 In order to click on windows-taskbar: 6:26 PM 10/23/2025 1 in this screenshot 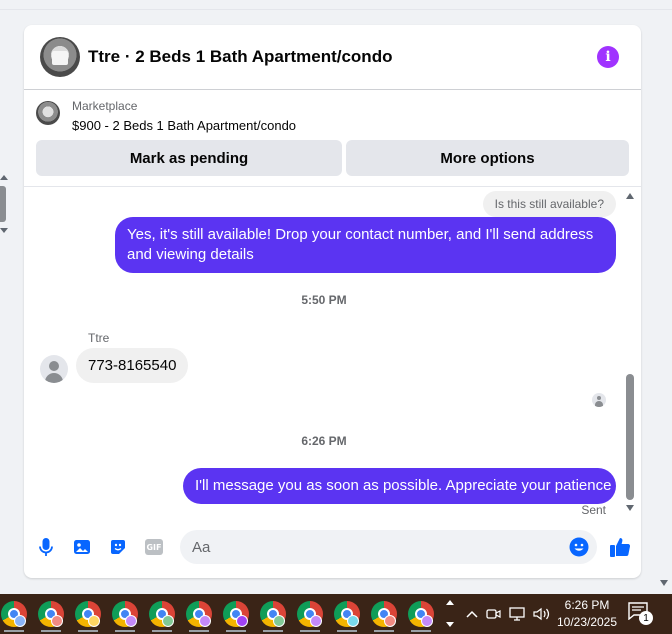, I will do `click(336, 614)`.